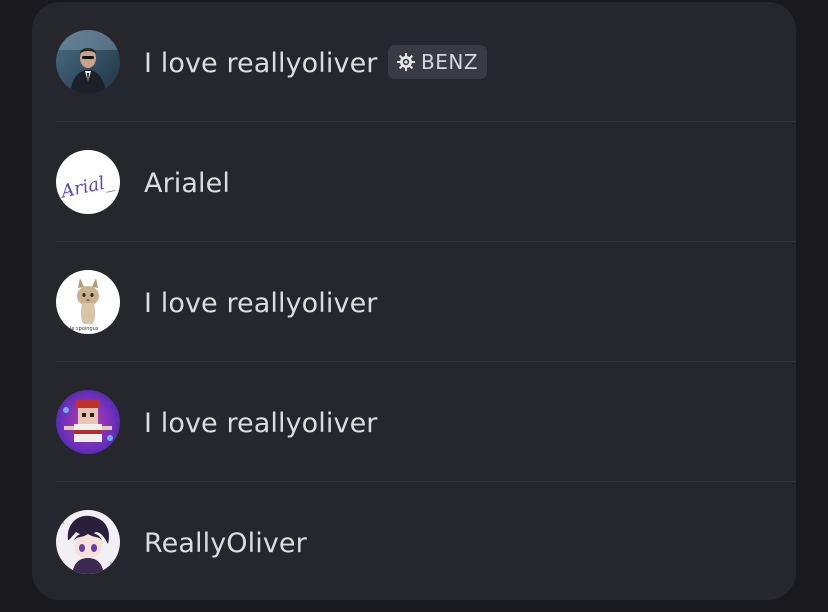 This screenshot has height=612, width=828. I want to click on guild-tag-badge: BENZ, so click(438, 62).